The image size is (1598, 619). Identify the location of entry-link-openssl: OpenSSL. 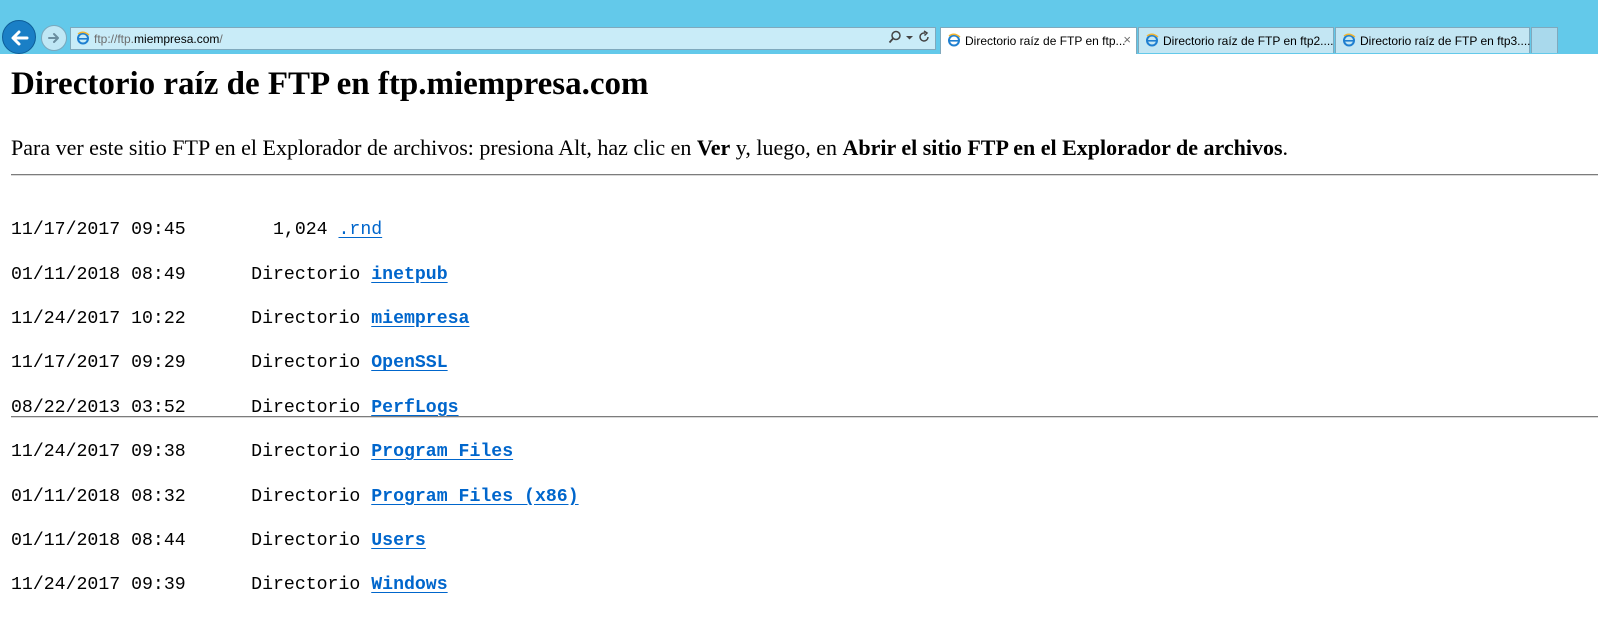
(409, 363).